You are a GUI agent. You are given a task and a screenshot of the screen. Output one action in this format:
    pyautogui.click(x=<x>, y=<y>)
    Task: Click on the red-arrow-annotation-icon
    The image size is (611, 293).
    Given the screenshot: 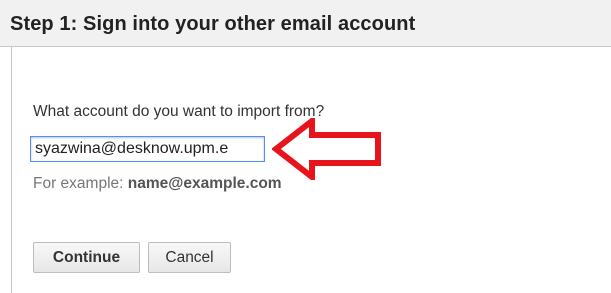 What is the action you would take?
    pyautogui.click(x=326, y=149)
    